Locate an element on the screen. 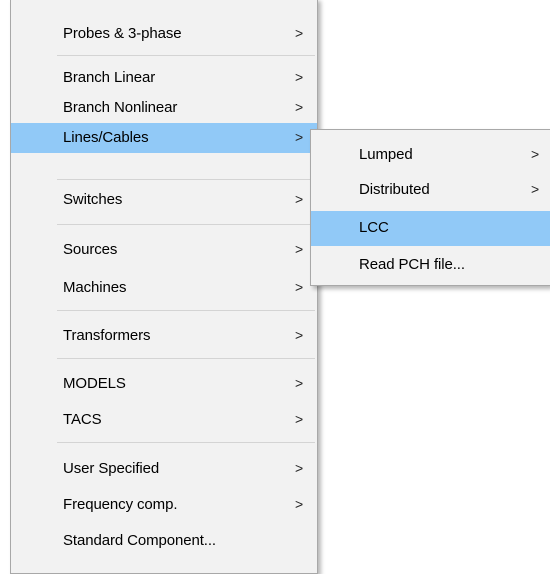 The width and height of the screenshot is (550, 574). menu-item-label: Distributed is located at coordinates (394, 189).